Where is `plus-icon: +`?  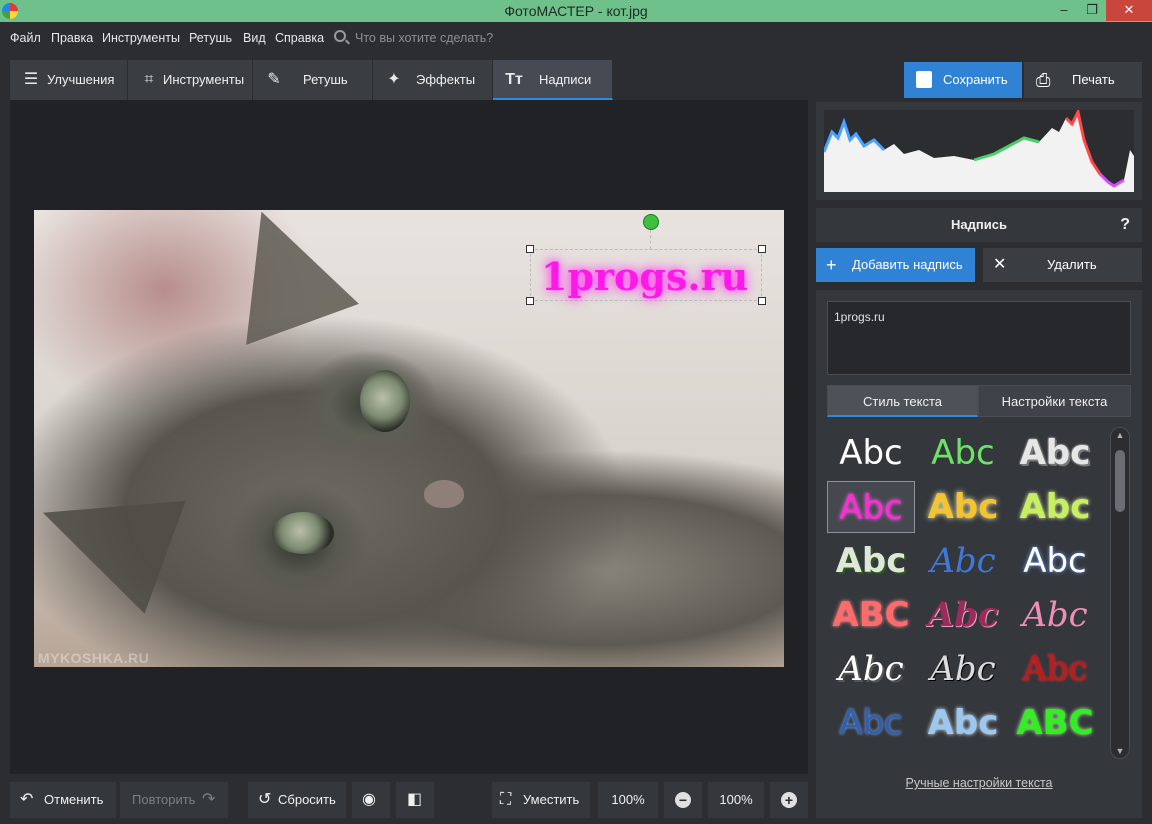
plus-icon: + is located at coordinates (789, 800).